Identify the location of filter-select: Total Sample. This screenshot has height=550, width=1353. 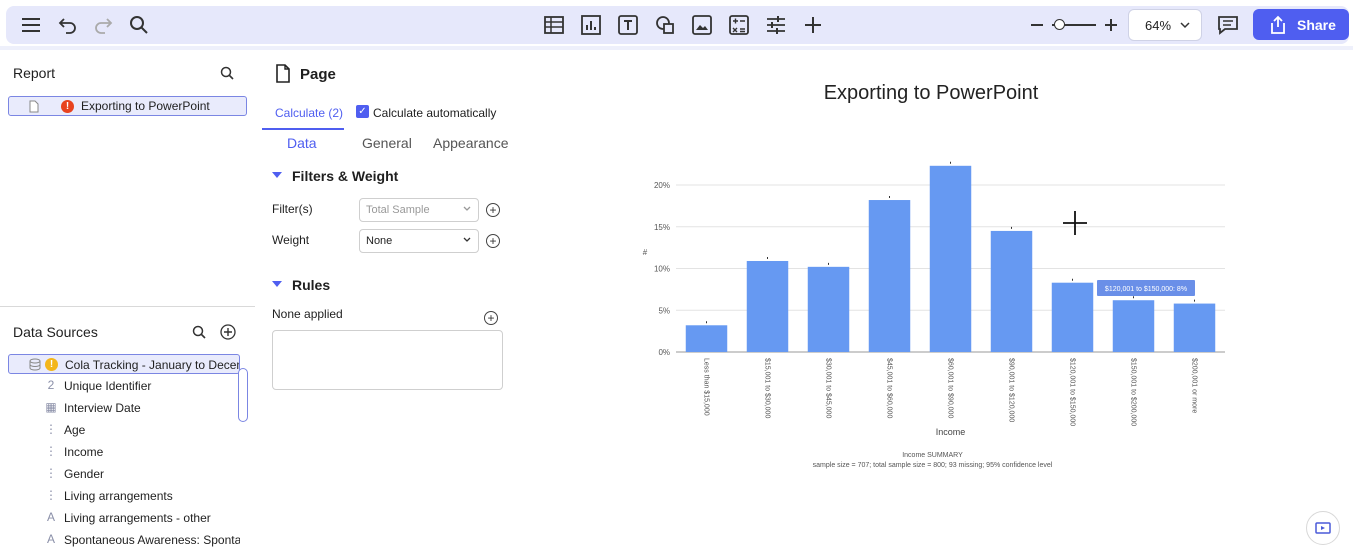
(419, 210).